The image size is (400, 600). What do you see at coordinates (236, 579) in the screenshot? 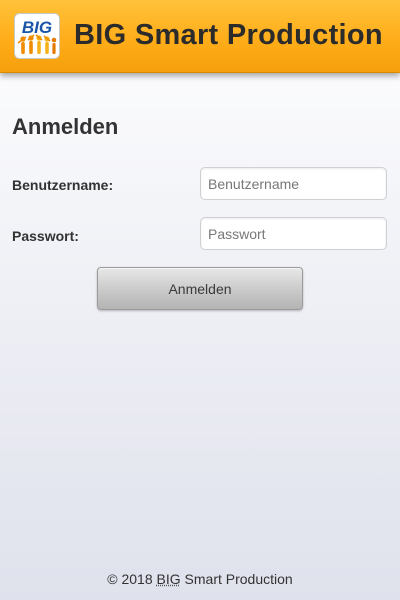
I see `copyright-suffix: Smart Production` at bounding box center [236, 579].